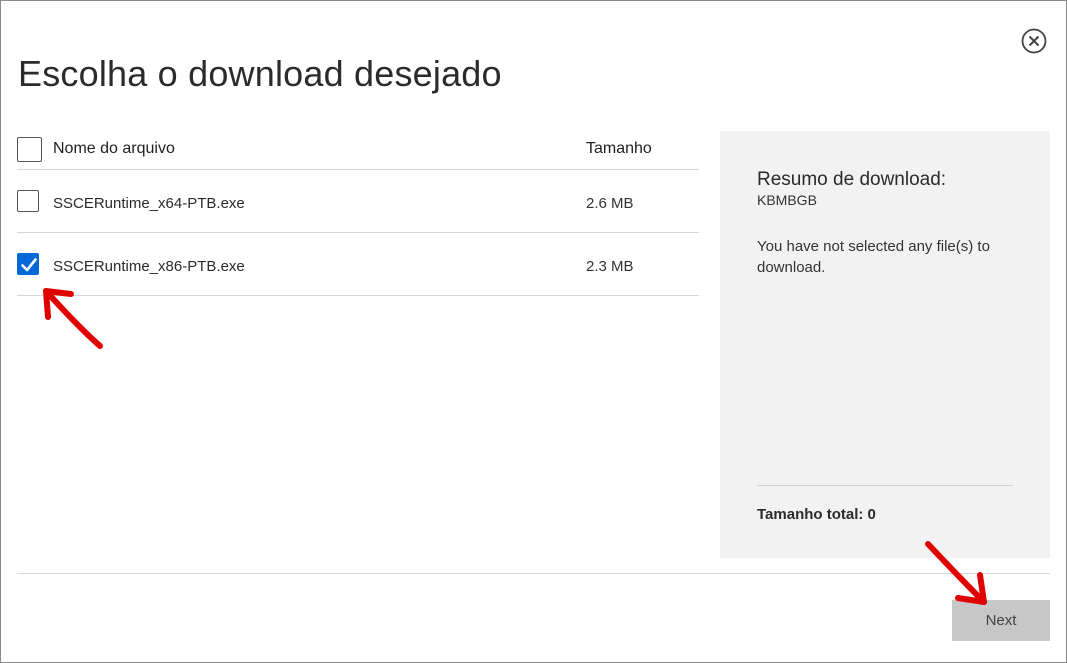  What do you see at coordinates (29, 149) in the screenshot?
I see `select-all-checkbox` at bounding box center [29, 149].